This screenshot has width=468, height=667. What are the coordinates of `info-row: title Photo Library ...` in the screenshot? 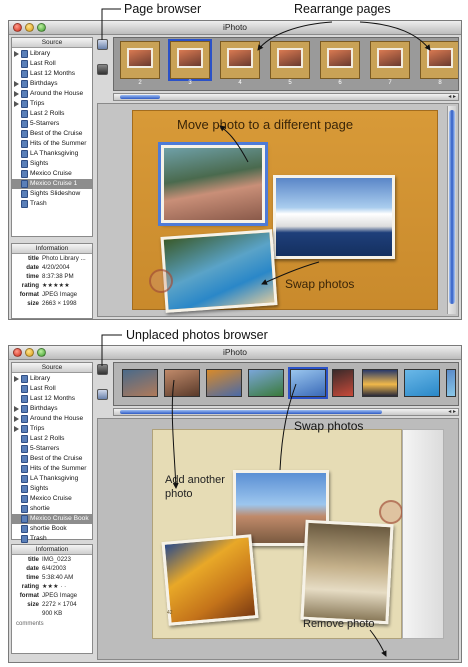 It's located at (52, 258).